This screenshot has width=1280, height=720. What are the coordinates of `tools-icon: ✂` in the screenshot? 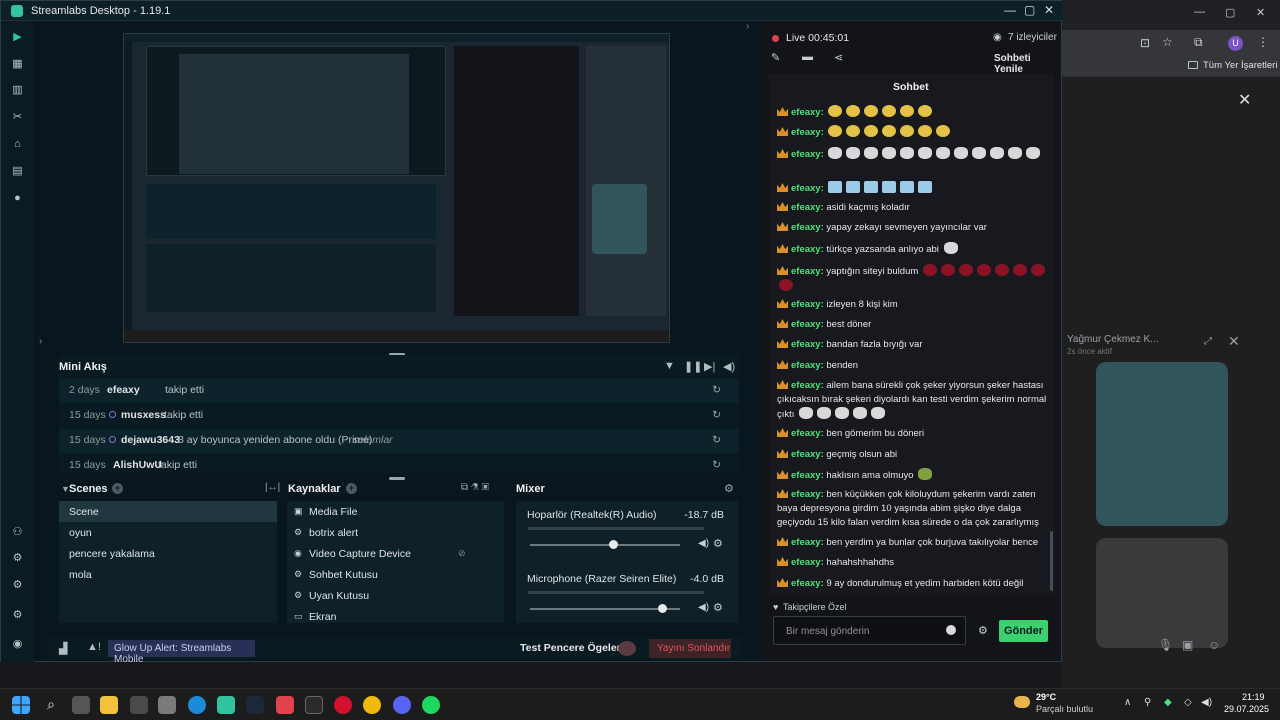 It's located at (17, 117).